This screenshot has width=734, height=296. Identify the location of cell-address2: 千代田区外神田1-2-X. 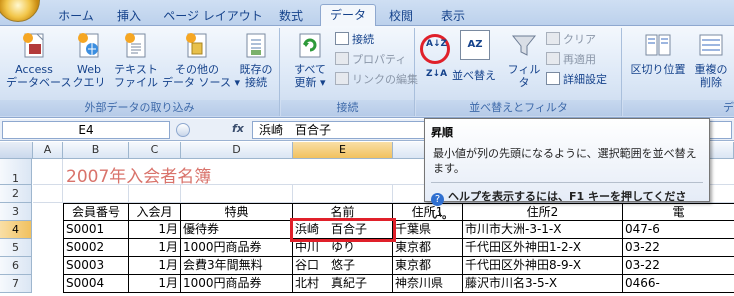
(543, 248).